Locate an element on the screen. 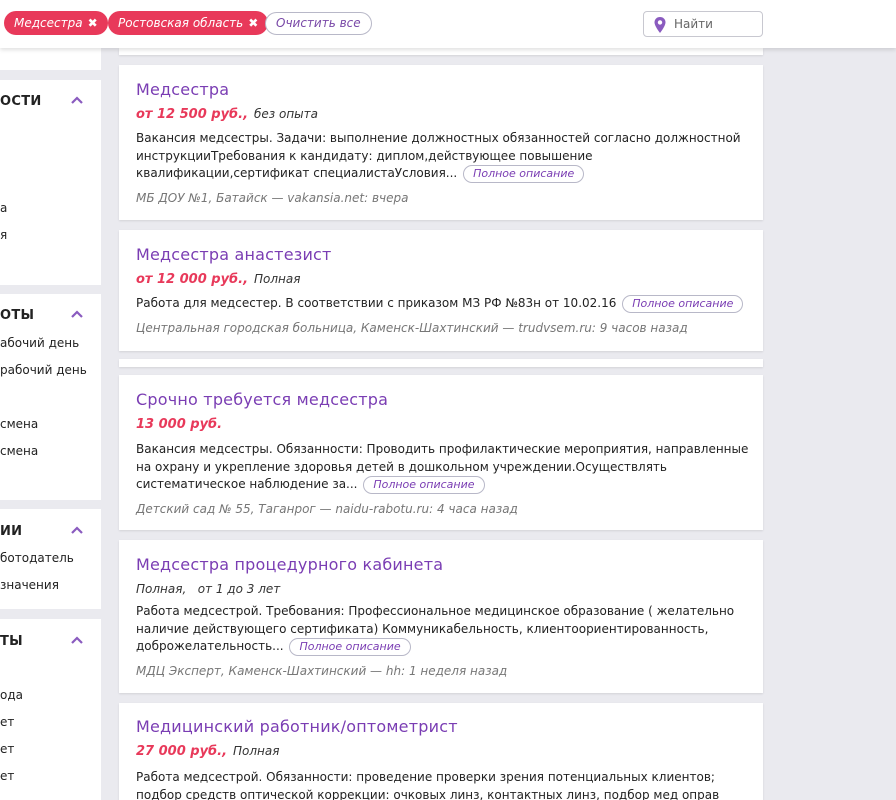 The height and width of the screenshot is (800, 896). filter-chip-region: Ростовская область ✖ is located at coordinates (188, 23).